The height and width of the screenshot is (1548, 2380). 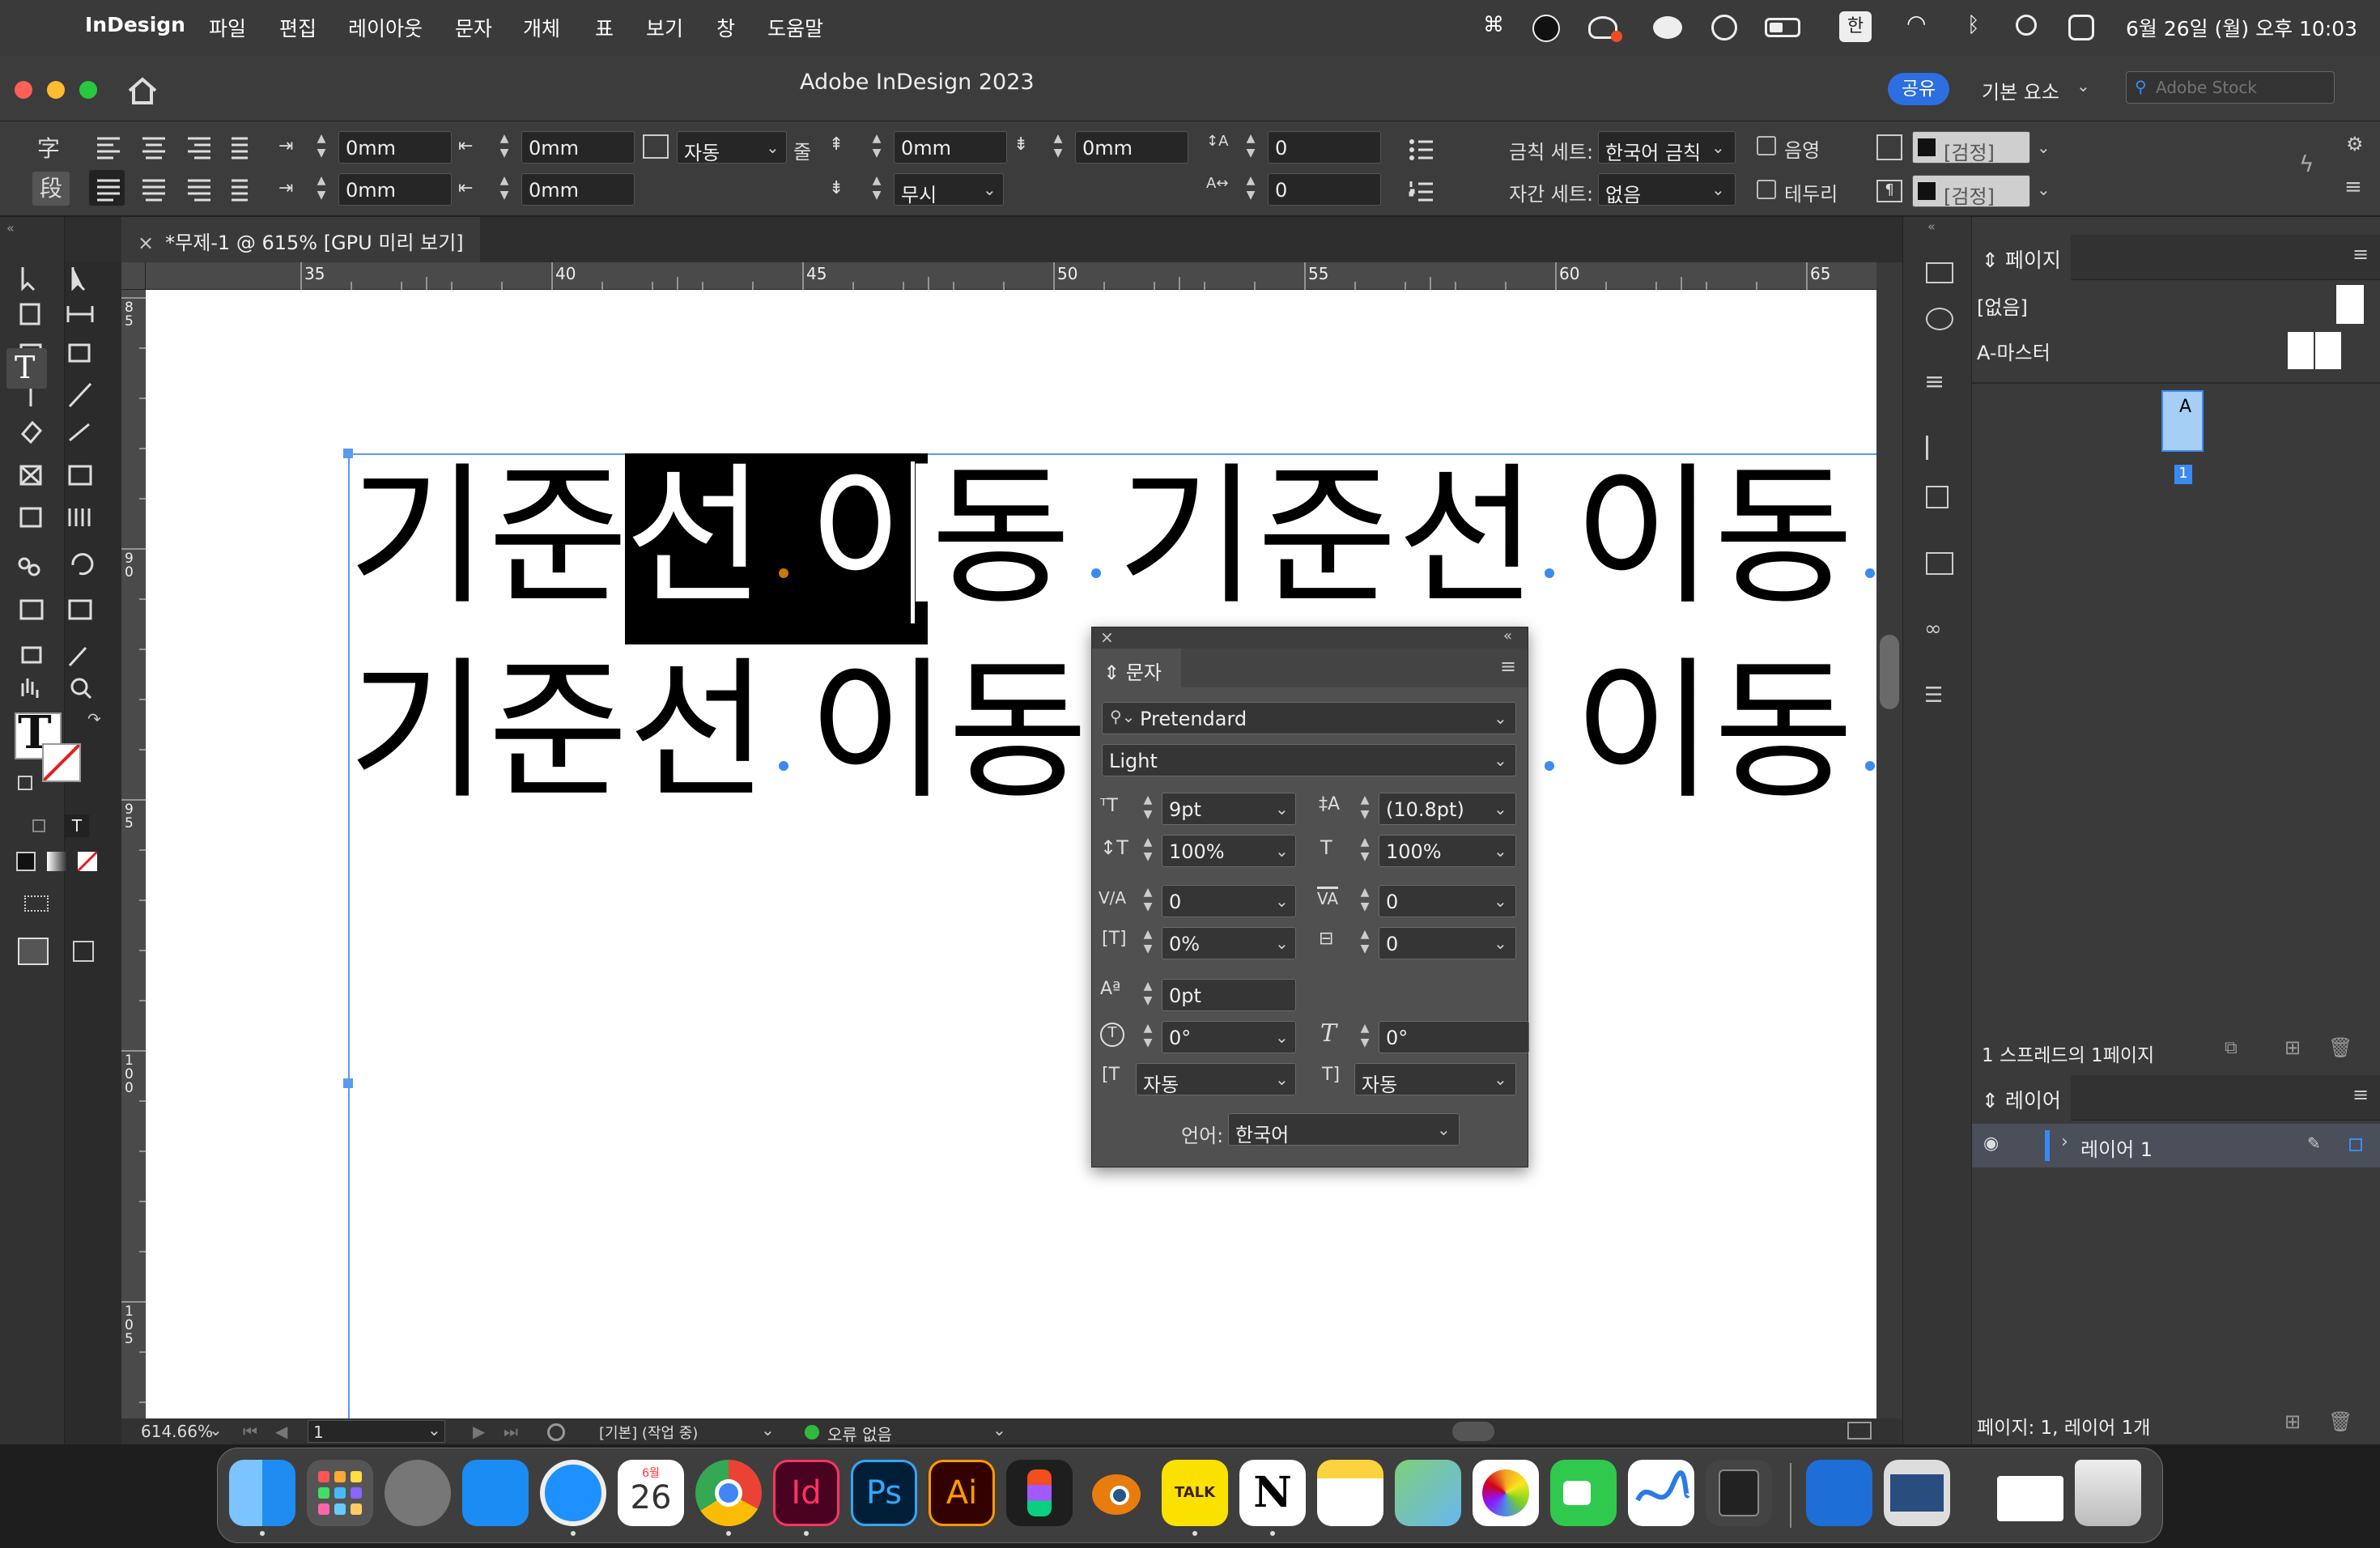 What do you see at coordinates (664, 27) in the screenshot?
I see `menu-view: 보기` at bounding box center [664, 27].